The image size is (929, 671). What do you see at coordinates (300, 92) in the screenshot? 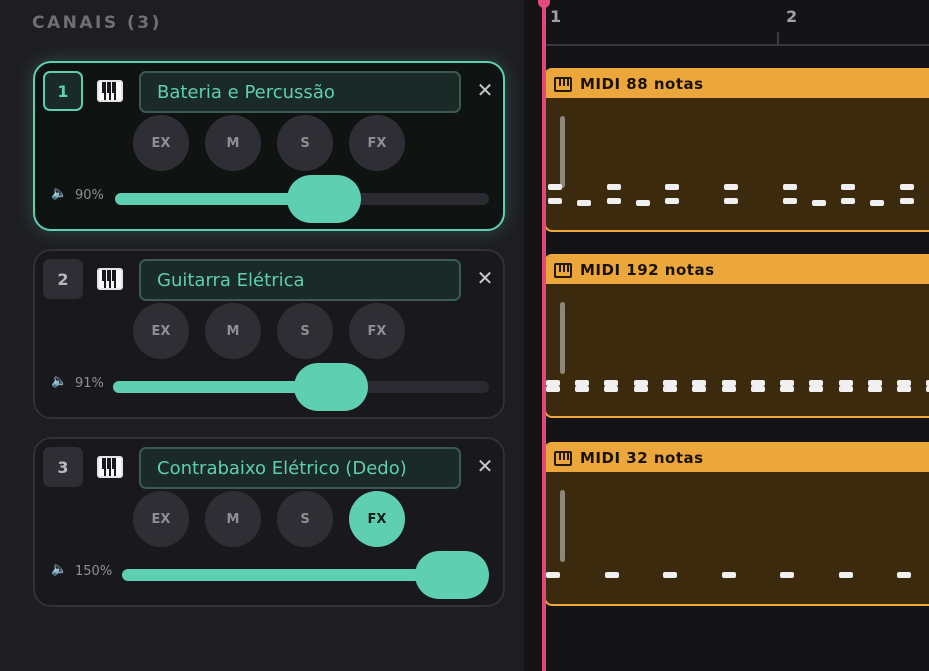
I see `channel-name-field: Bateria e Percussão` at bounding box center [300, 92].